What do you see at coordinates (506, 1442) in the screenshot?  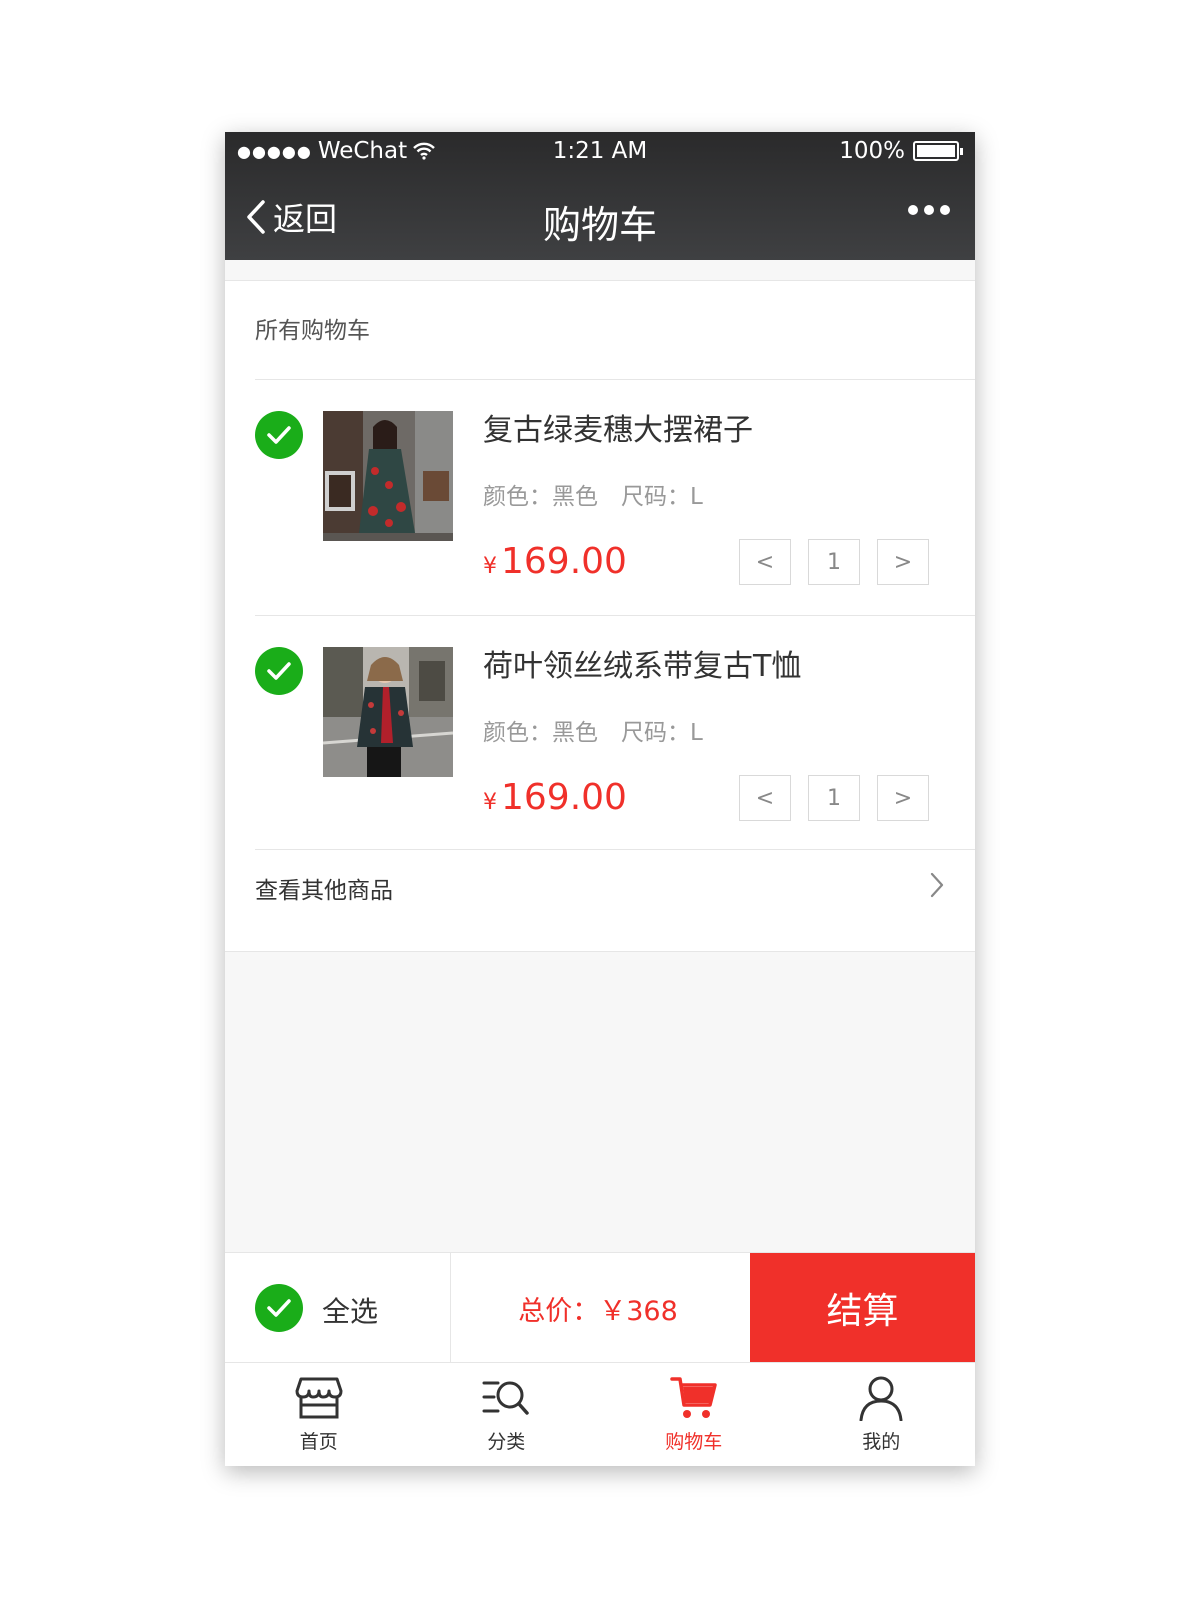 I see `tab-label: 分类` at bounding box center [506, 1442].